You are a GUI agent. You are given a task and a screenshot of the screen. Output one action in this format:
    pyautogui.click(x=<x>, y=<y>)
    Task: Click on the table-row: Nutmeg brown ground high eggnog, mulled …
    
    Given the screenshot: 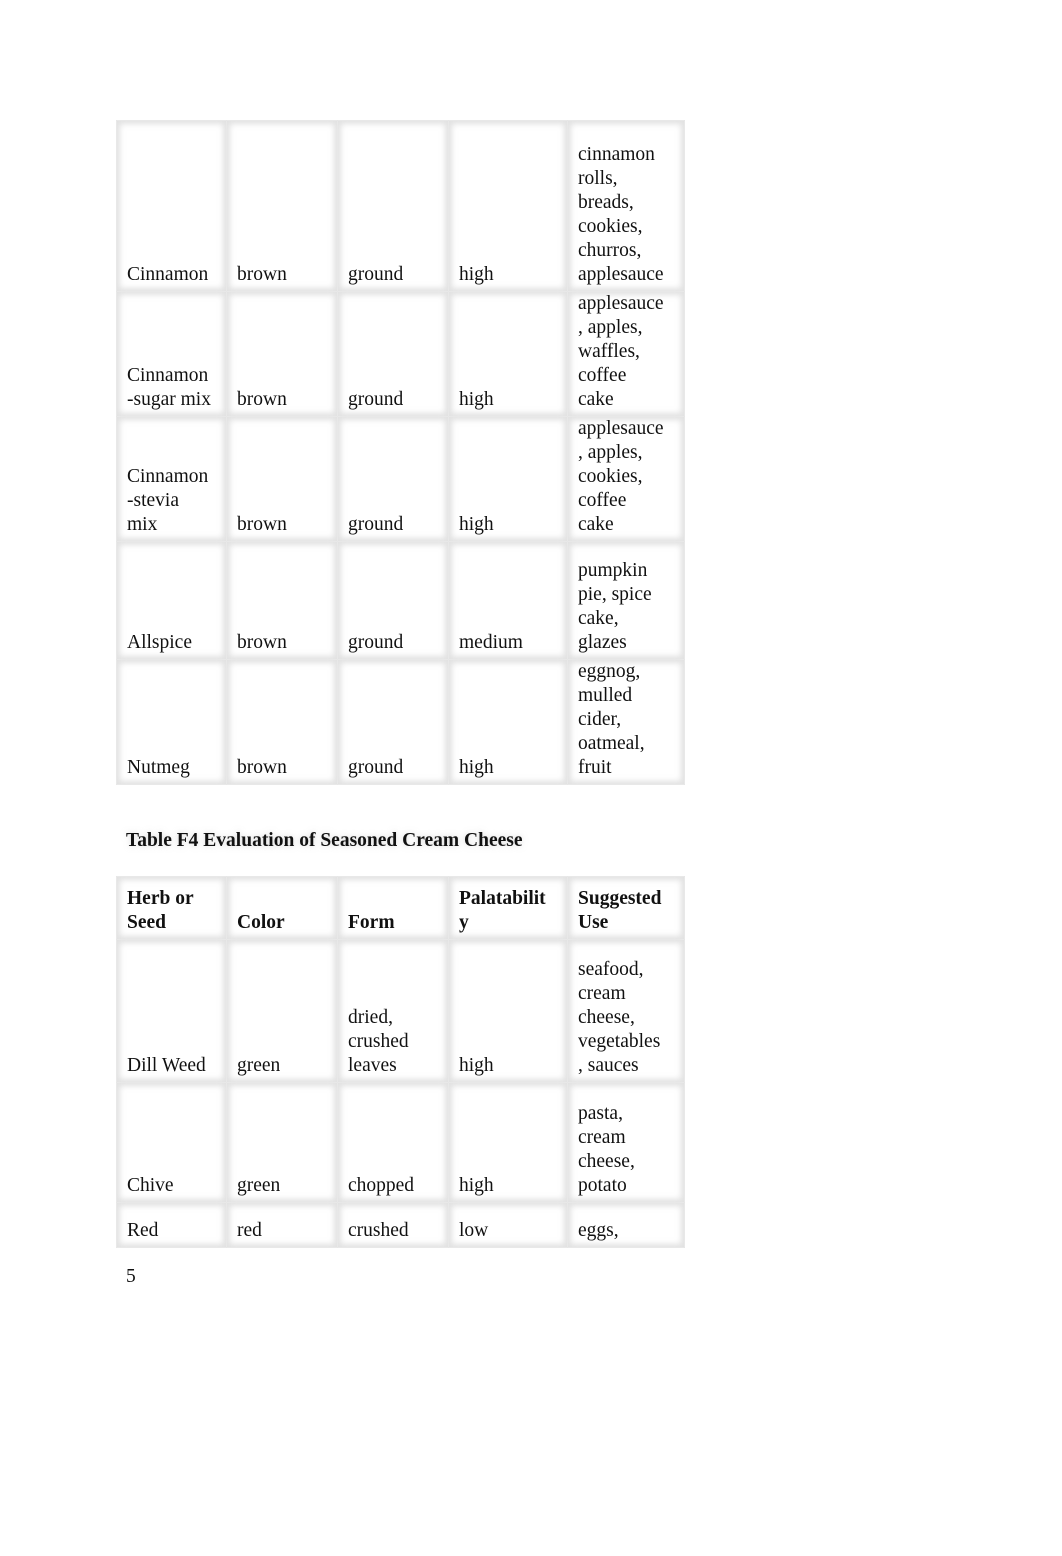 What is the action you would take?
    pyautogui.click(x=400, y=722)
    